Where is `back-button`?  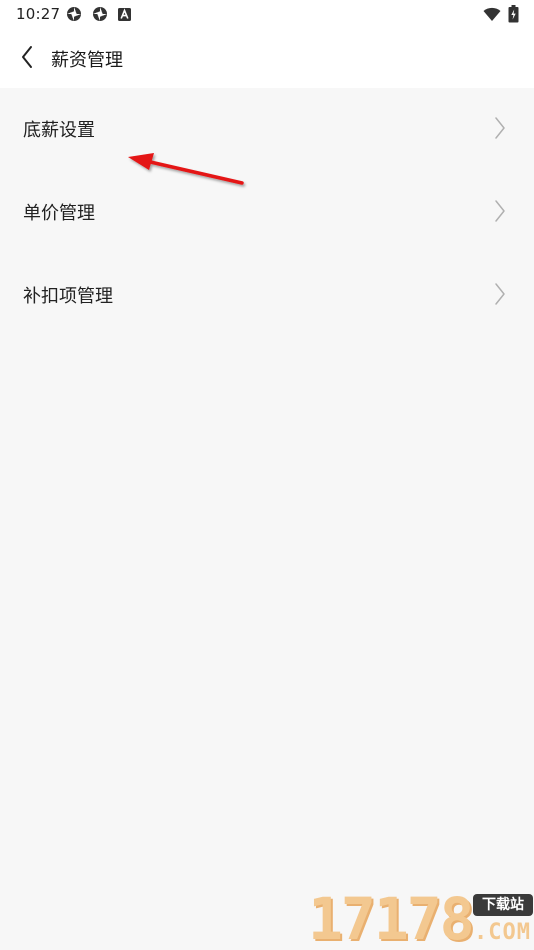
back-button is located at coordinates (27, 57).